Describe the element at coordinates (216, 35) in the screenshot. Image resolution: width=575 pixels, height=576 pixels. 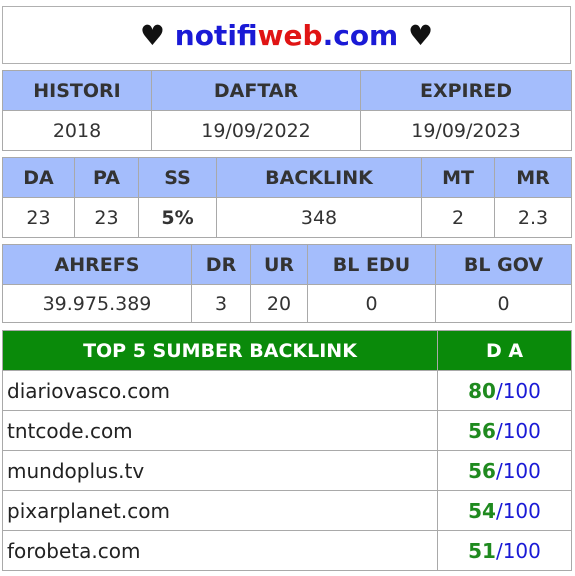
I see `site-title-part-1: notifi` at that location.